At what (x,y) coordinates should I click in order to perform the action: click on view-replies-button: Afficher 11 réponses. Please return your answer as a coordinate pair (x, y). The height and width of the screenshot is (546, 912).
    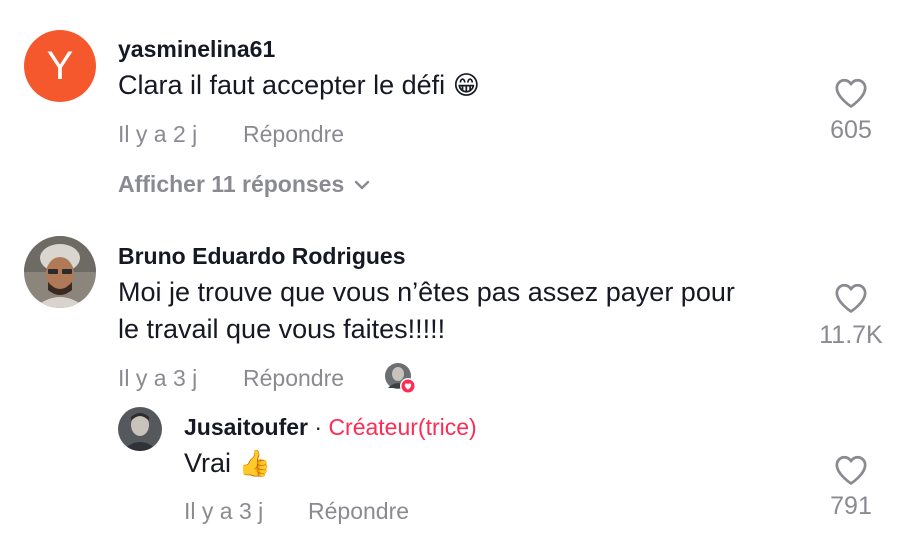
    Looking at the image, I should click on (244, 184).